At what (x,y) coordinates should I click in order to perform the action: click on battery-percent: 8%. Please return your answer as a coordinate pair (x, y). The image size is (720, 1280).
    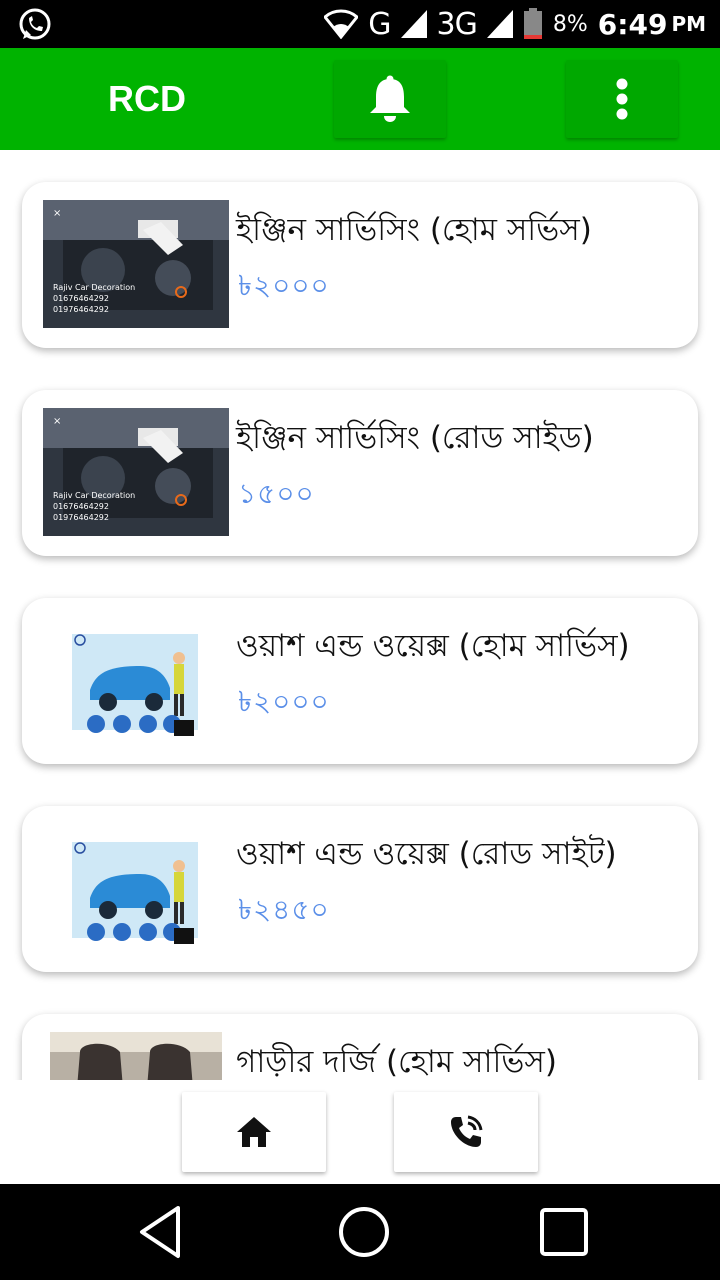
    Looking at the image, I should click on (570, 24).